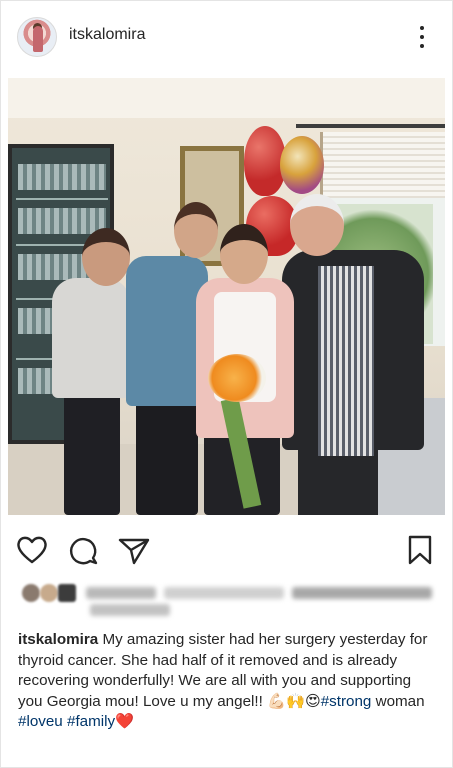 The image size is (453, 768). What do you see at coordinates (346, 701) in the screenshot?
I see `hashtag: #strong` at bounding box center [346, 701].